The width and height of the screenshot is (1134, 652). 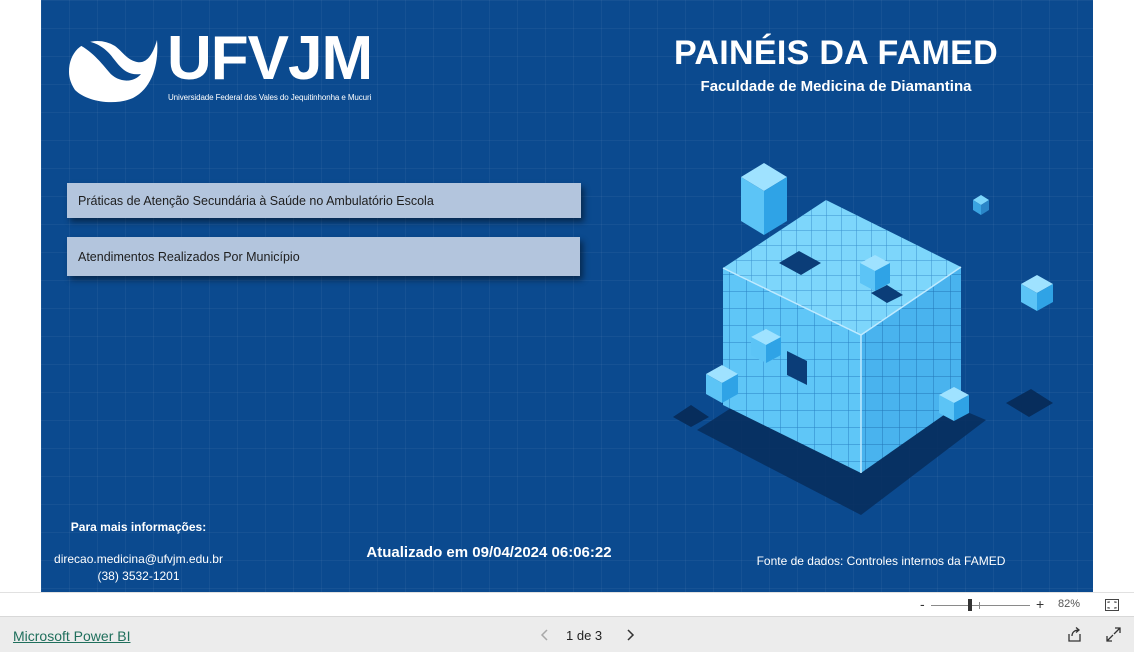 I want to click on info-heading: Para mais informações:, so click(x=138, y=527).